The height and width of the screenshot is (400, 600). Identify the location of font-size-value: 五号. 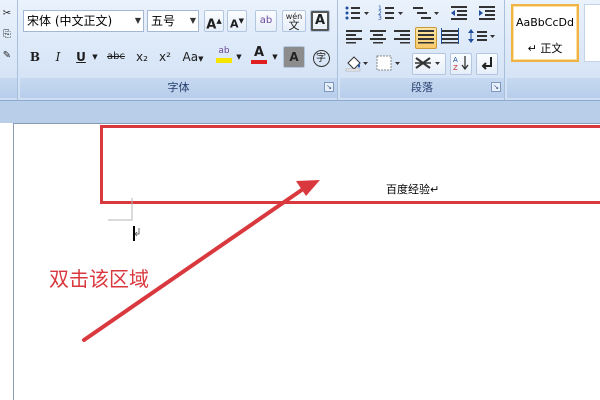
(163, 21).